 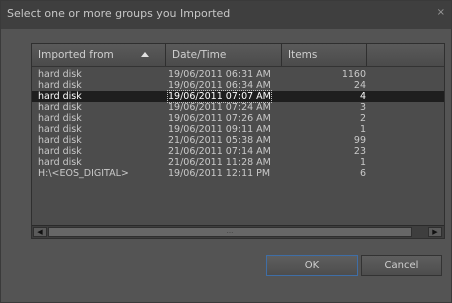 What do you see at coordinates (219, 96) in the screenshot?
I see `cell-date-time: 19/06/2011 07:07 AM` at bounding box center [219, 96].